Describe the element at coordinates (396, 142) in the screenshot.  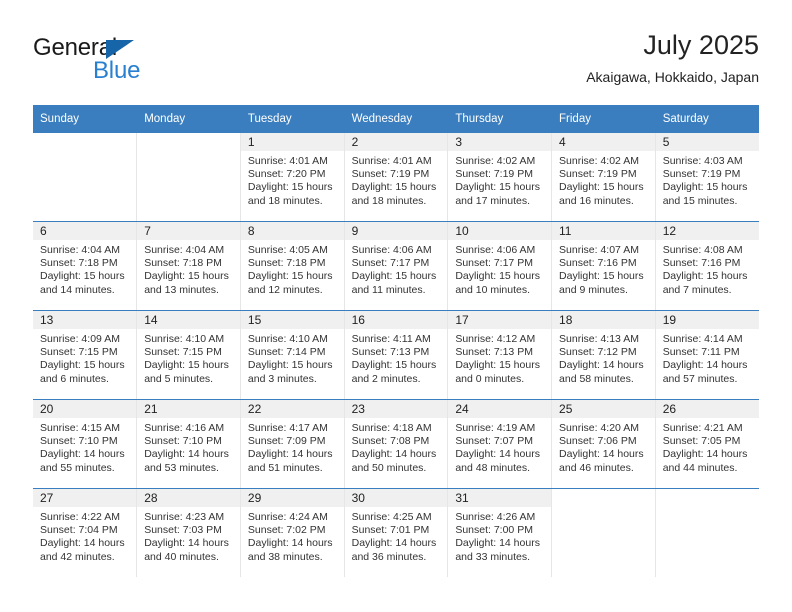
I see `day-number: 2` at that location.